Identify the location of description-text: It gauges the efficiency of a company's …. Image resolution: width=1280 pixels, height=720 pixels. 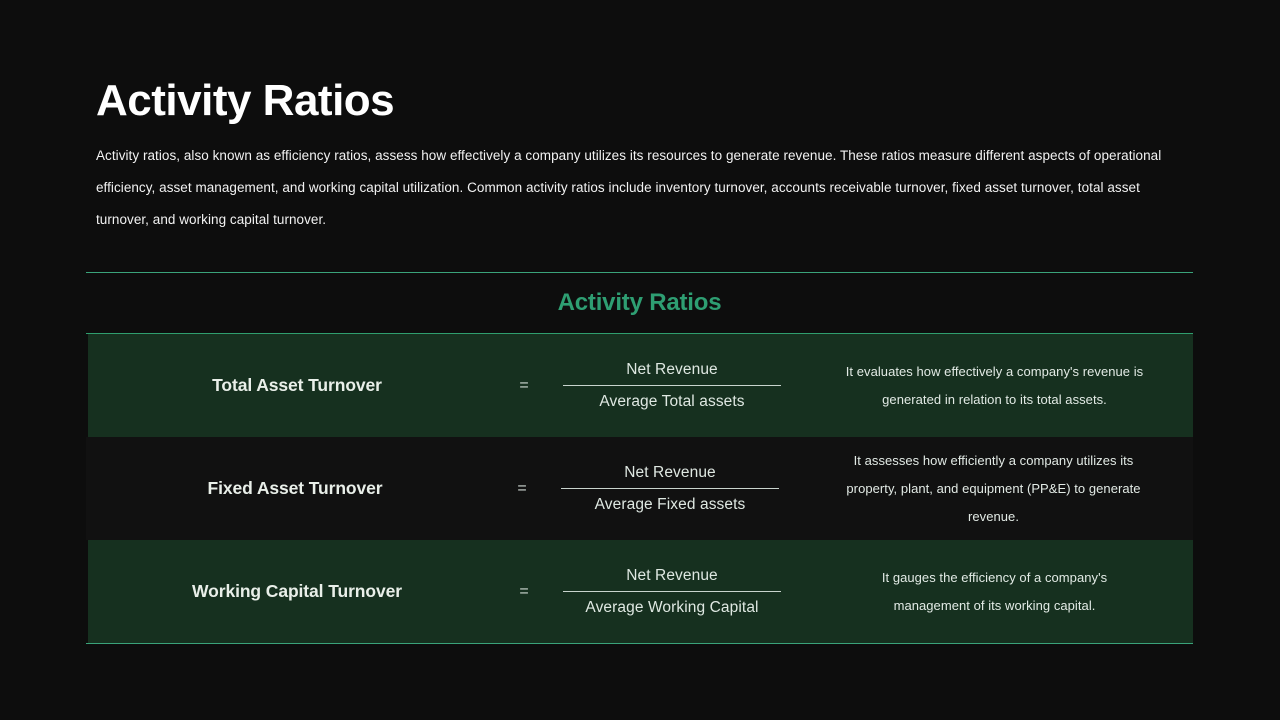
(994, 591).